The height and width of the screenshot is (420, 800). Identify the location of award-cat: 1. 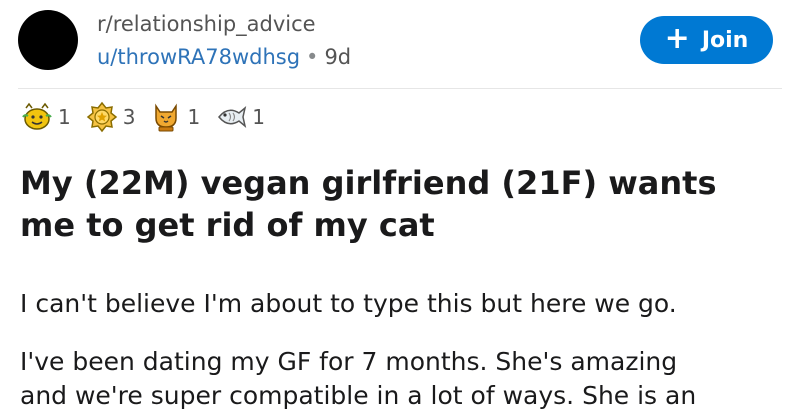
(174, 117).